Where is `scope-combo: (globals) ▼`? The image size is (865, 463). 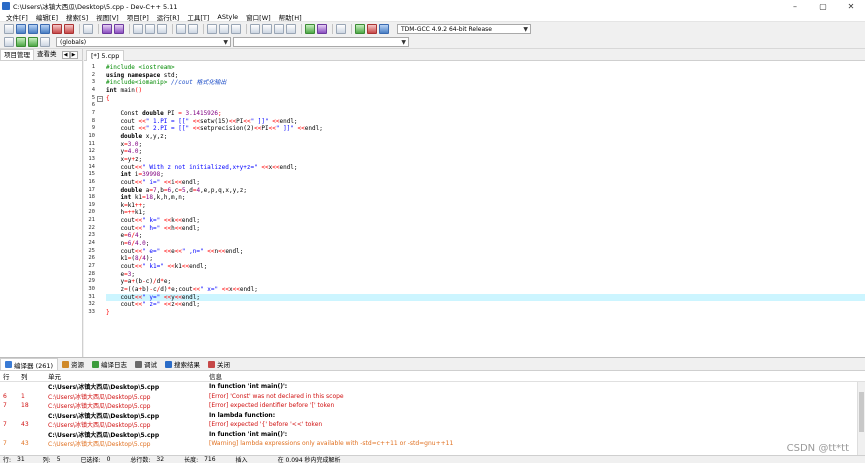
scope-combo: (globals) ▼ is located at coordinates (143, 42).